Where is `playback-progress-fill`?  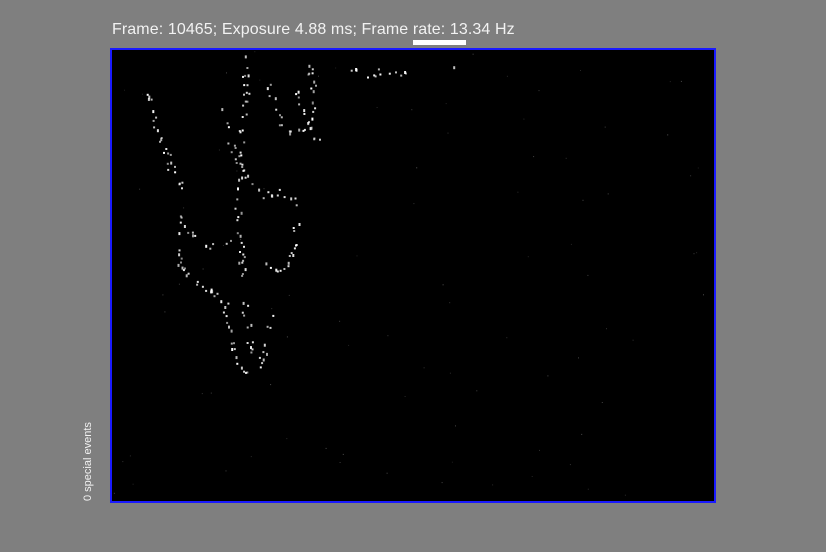 playback-progress-fill is located at coordinates (439, 42).